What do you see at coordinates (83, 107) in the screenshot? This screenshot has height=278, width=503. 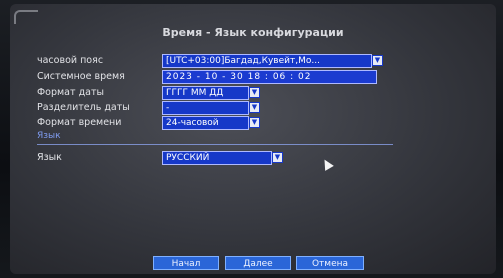 I see `date-separator-label: Разделитель даты` at bounding box center [83, 107].